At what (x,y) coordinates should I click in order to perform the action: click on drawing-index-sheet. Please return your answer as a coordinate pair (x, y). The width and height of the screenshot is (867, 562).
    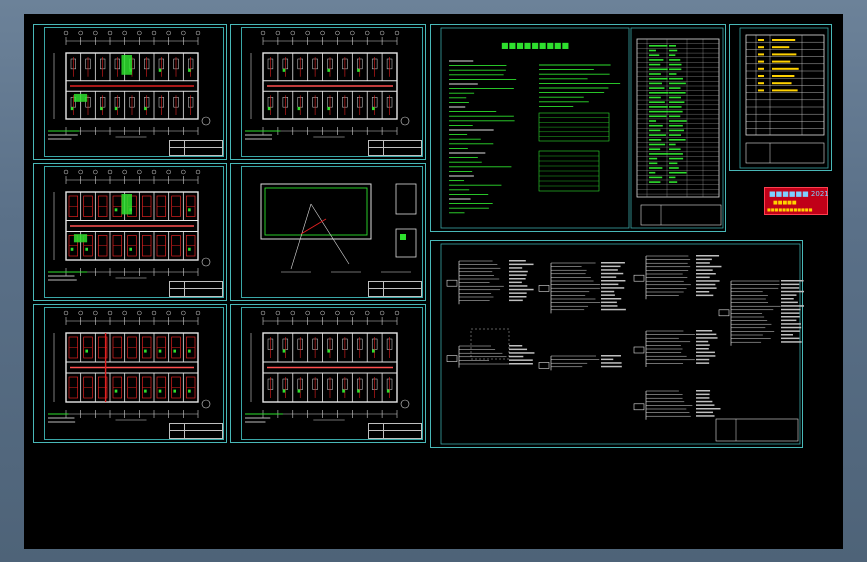
    Looking at the image, I should click on (780, 97).